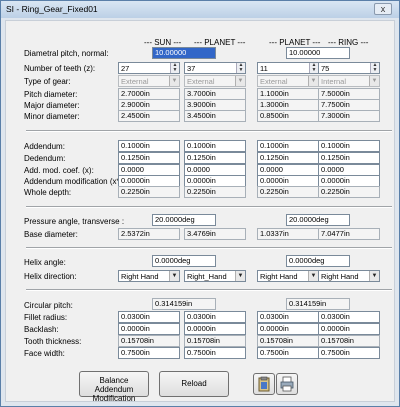  What do you see at coordinates (45, 158) in the screenshot?
I see `dedendum-label: Dedendum:` at bounding box center [45, 158].